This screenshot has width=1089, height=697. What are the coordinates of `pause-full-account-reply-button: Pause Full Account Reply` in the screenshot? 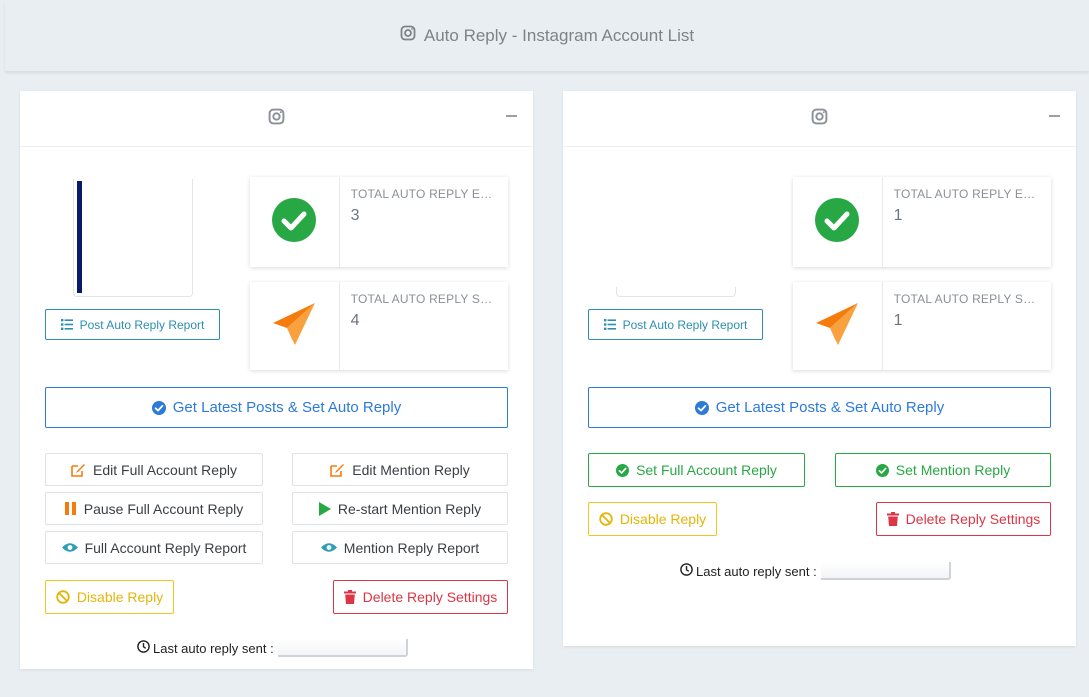 It's located at (154, 508).